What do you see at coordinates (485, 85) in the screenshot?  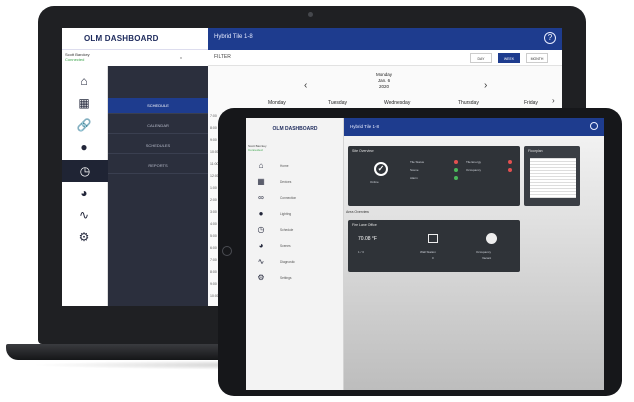 I see `next-arrow-icon: ›` at bounding box center [485, 85].